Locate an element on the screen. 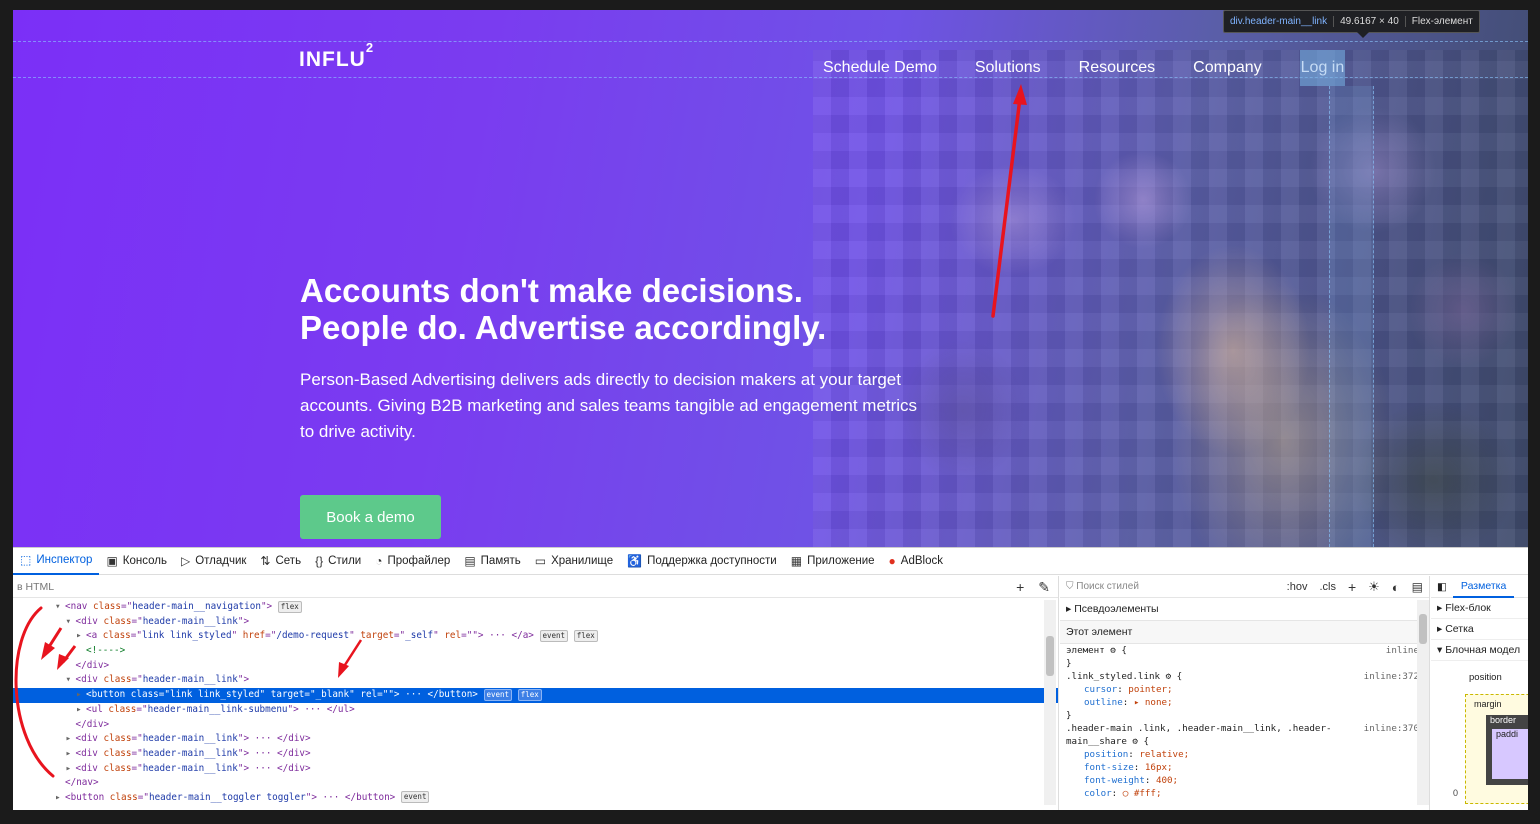  dark-theme-icon: ◐ is located at coordinates (1396, 587).